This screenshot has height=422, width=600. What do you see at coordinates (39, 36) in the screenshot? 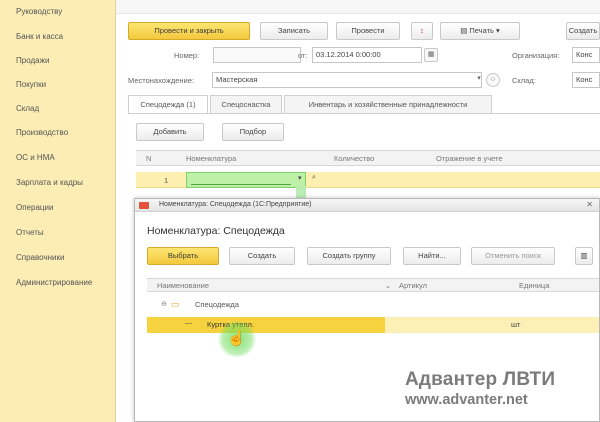
I see `sidebar-item-bank: Банк и касса` at bounding box center [39, 36].